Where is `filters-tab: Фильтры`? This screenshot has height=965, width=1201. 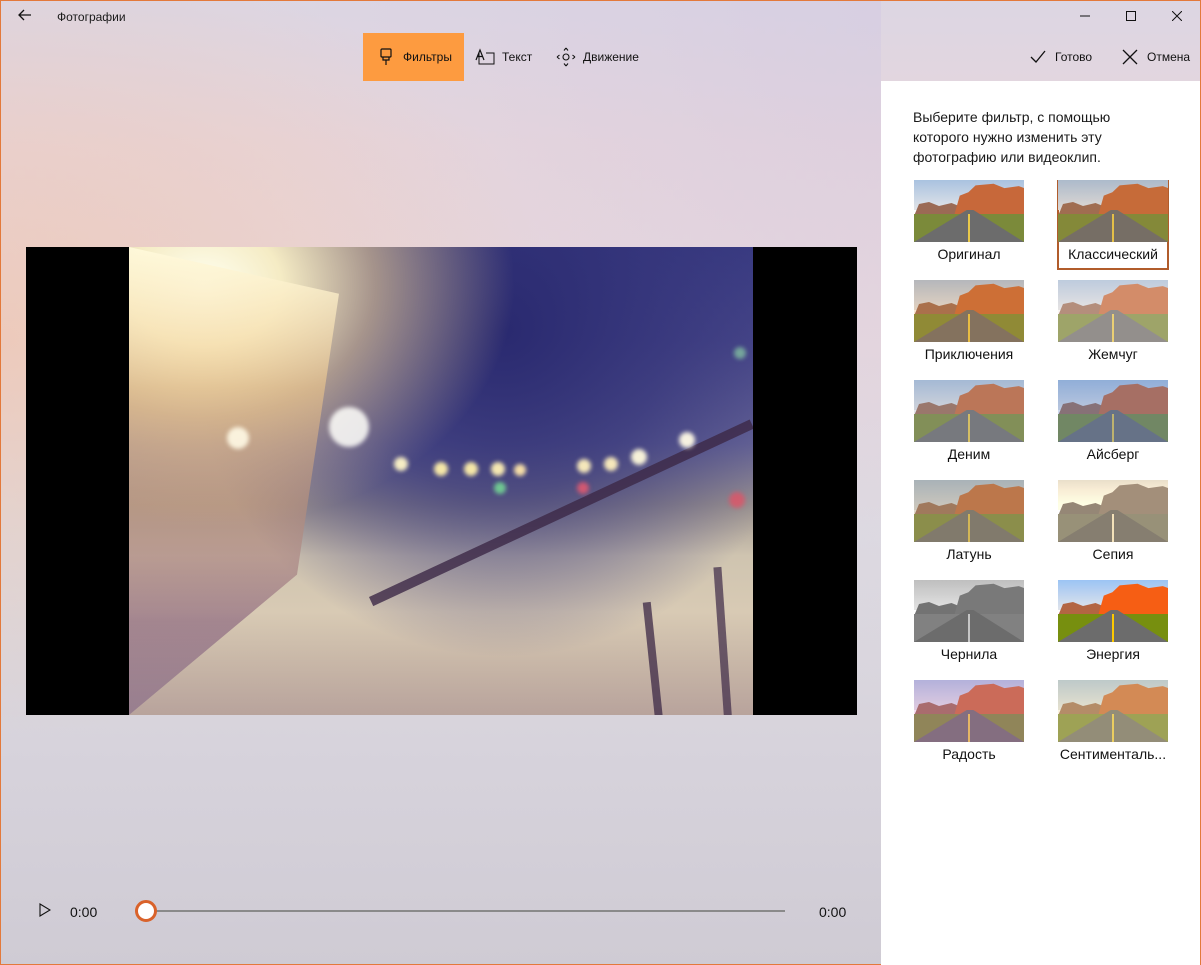 filters-tab: Фильтры is located at coordinates (413, 57).